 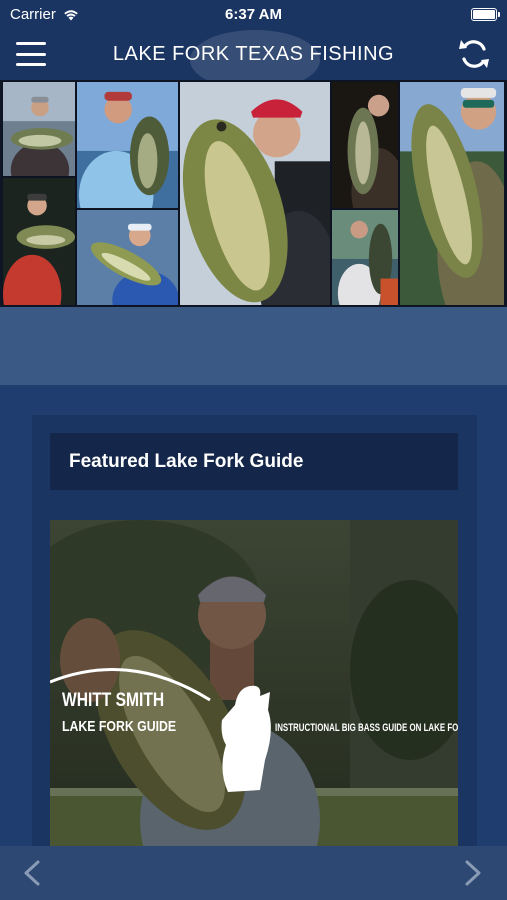 What do you see at coordinates (32, 873) in the screenshot?
I see `chevron-left-icon` at bounding box center [32, 873].